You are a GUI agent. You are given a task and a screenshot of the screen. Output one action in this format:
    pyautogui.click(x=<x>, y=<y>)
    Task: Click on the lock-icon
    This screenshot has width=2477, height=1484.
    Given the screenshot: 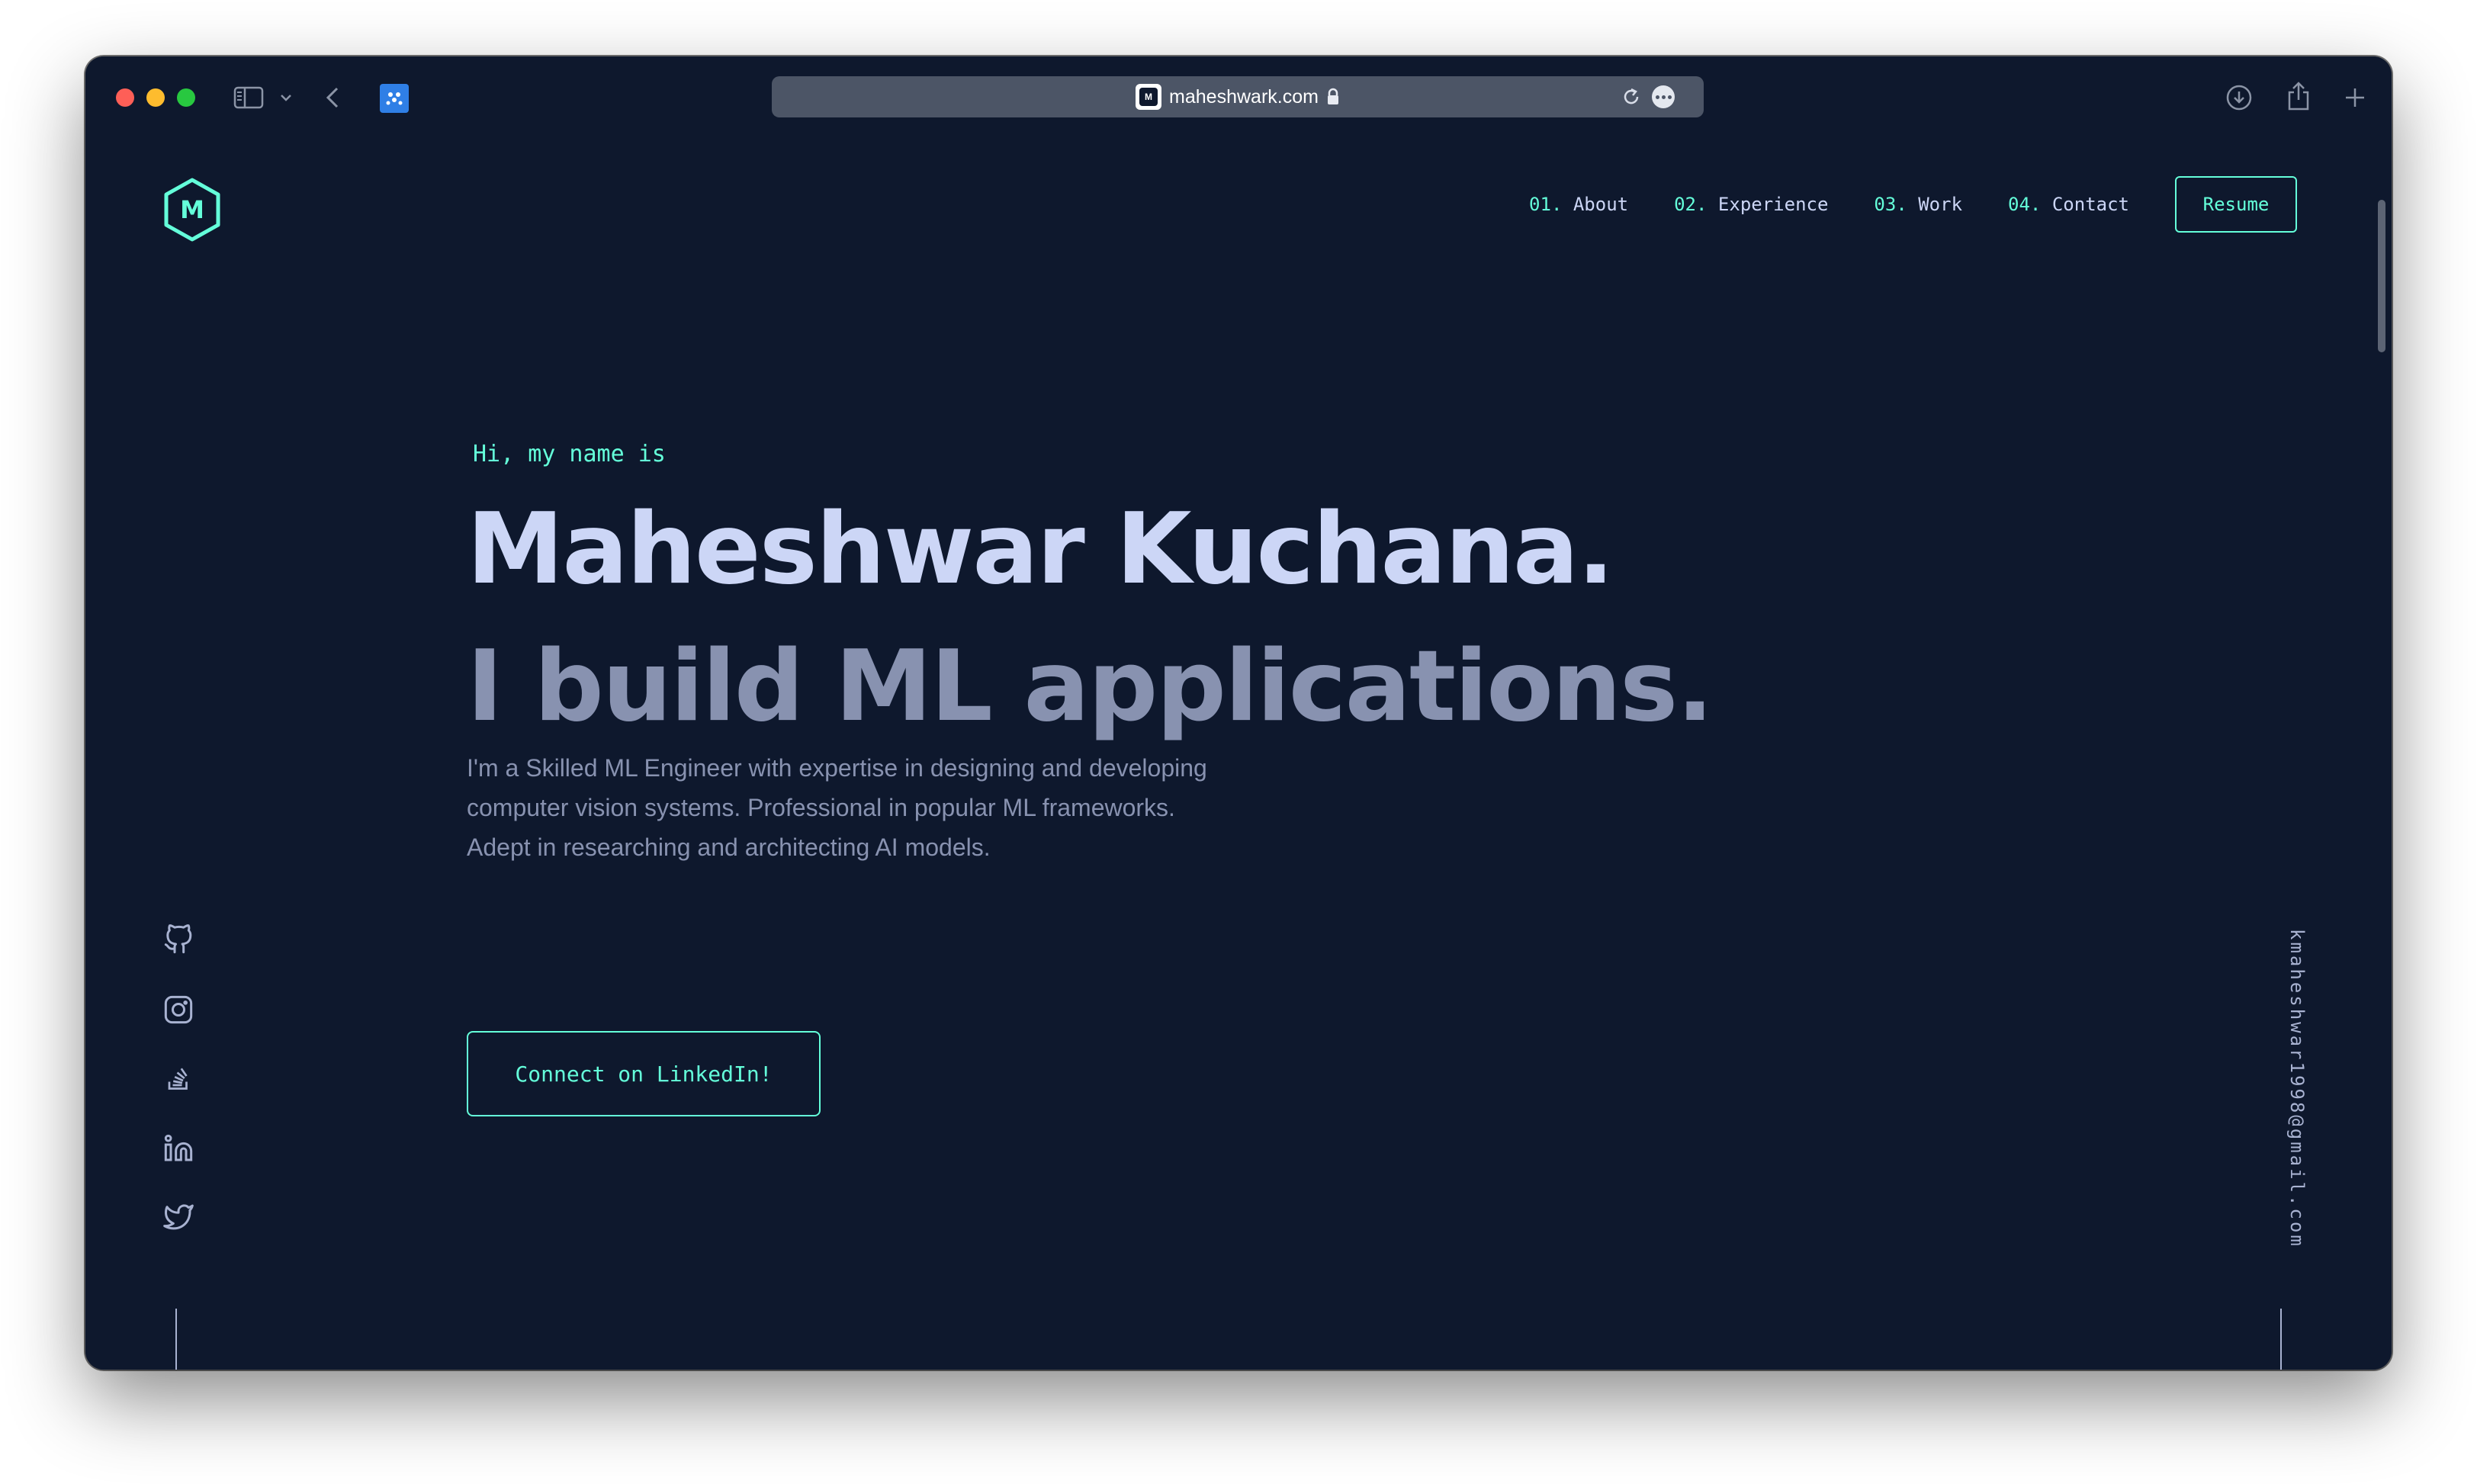 What is the action you would take?
    pyautogui.click(x=1333, y=97)
    